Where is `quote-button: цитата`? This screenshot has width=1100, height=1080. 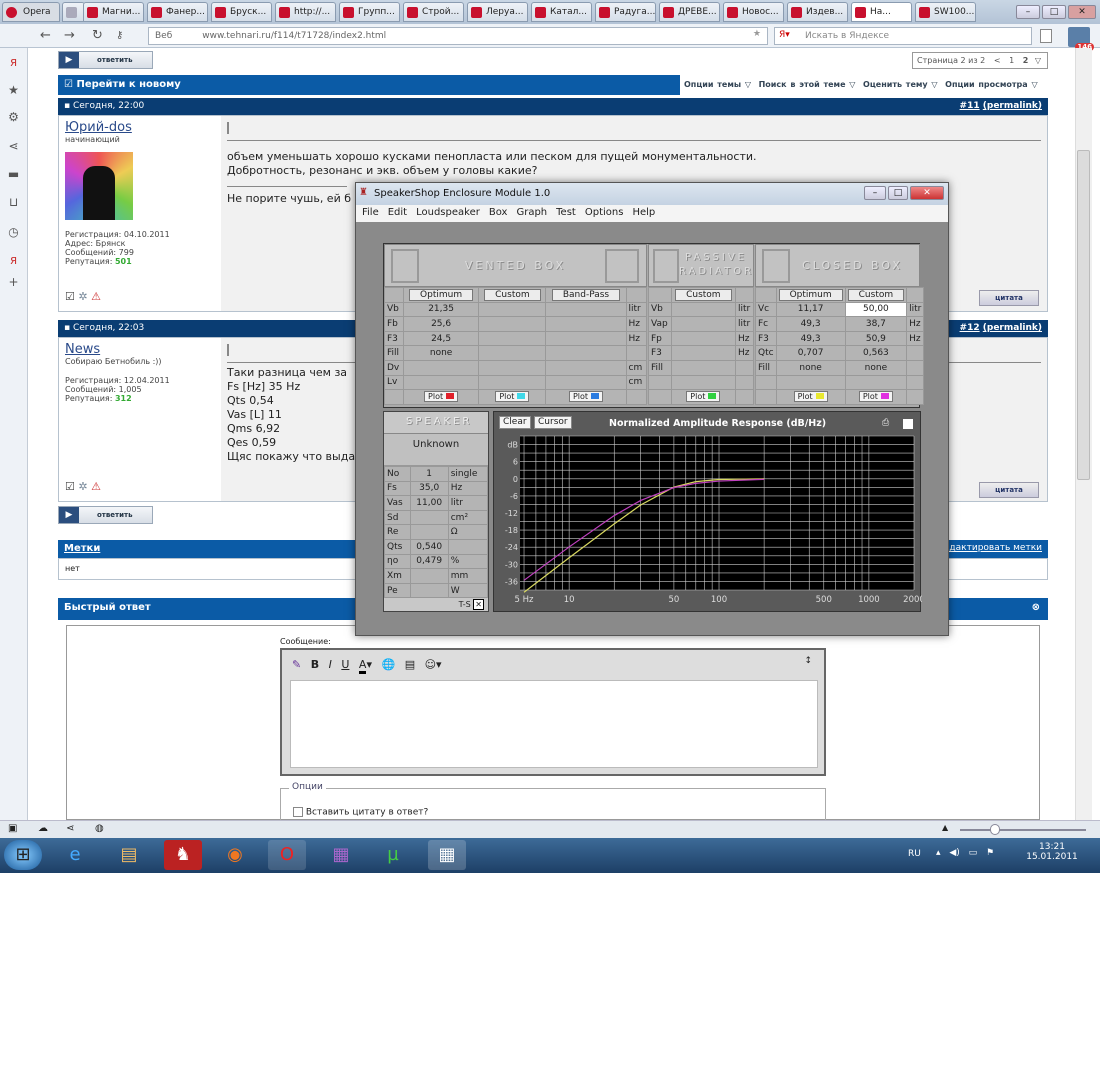
quote-button: цитата is located at coordinates (1009, 490).